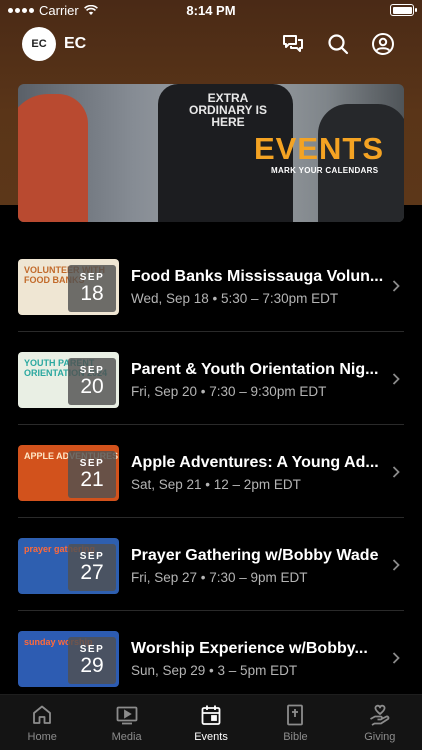 This screenshot has width=422, height=750. I want to click on event-thumbnail: sunday worship SEP 29, so click(68, 659).